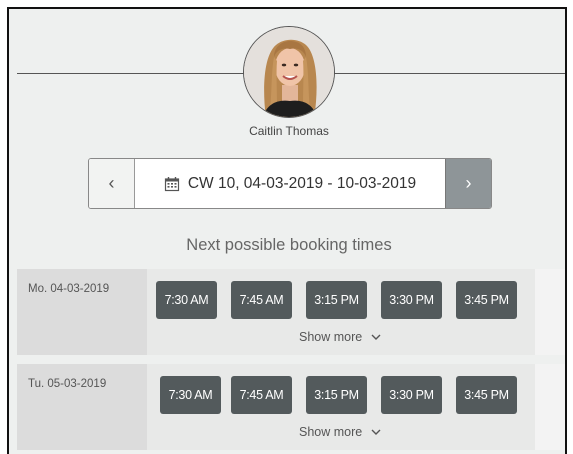  Describe the element at coordinates (302, 183) in the screenshot. I see `week-range-label: CW 10, 04-03-2019 - 10-03-2019` at that location.